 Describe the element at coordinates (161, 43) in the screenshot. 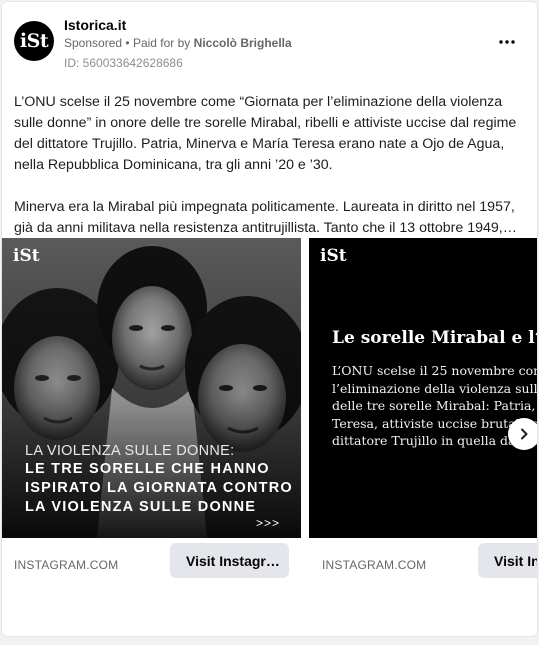

I see `paid-for-label: Paid for by` at that location.